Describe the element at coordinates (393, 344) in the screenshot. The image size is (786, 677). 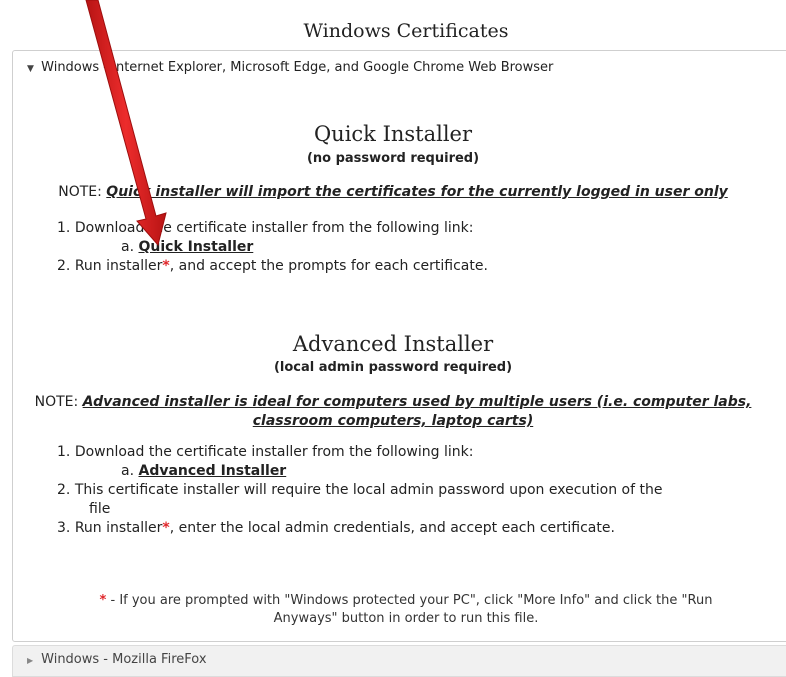
I see `advanced-installer-title: Advanced Installer` at that location.